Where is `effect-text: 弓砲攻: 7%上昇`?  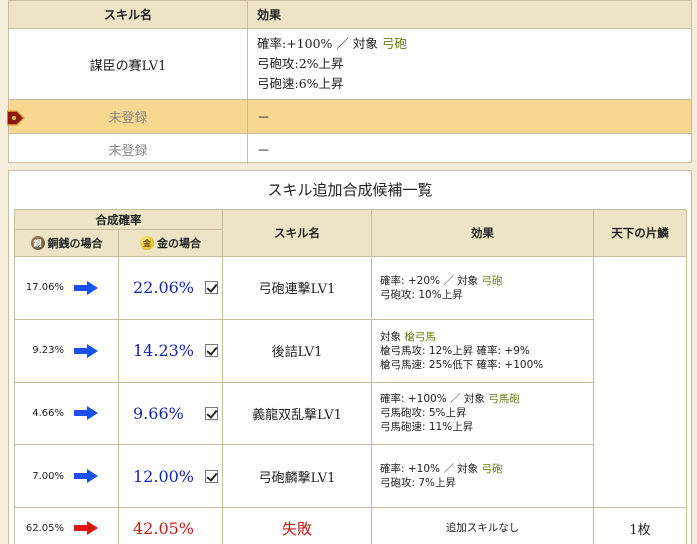
effect-text: 弓砲攻: 7%上昇 is located at coordinates (418, 483).